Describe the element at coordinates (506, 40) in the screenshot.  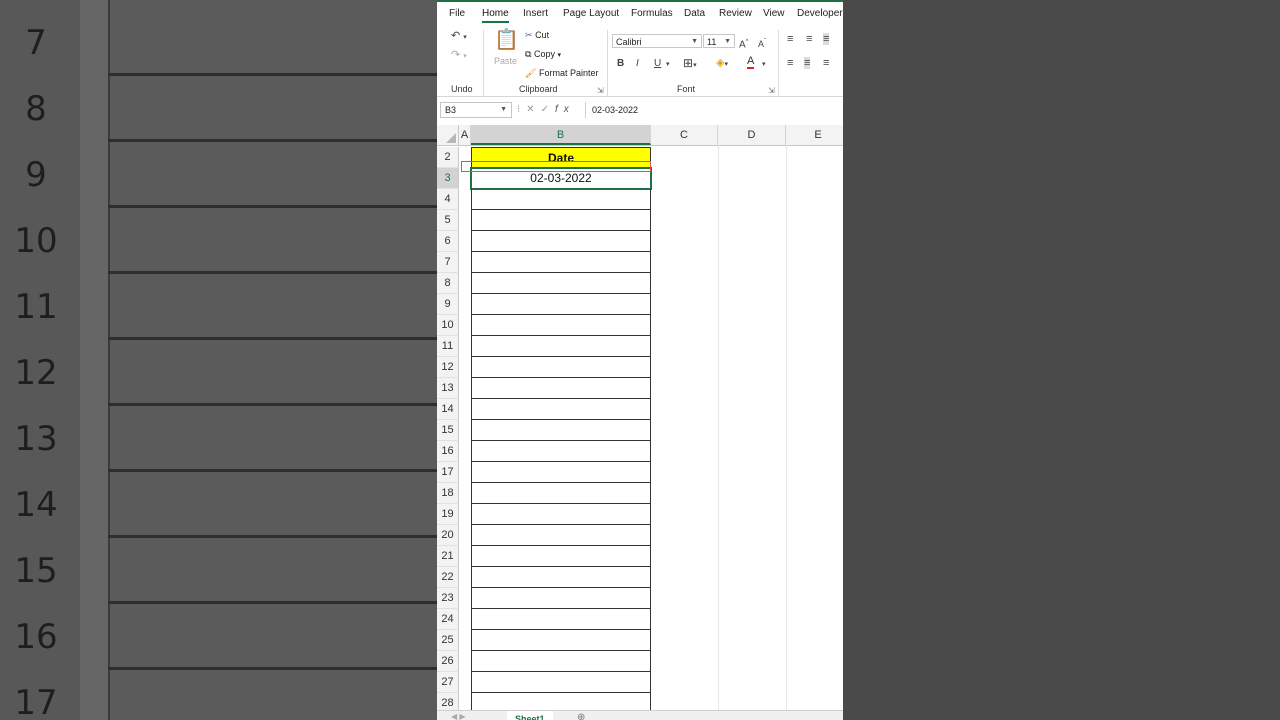
I see `paste-icon: 📋` at that location.